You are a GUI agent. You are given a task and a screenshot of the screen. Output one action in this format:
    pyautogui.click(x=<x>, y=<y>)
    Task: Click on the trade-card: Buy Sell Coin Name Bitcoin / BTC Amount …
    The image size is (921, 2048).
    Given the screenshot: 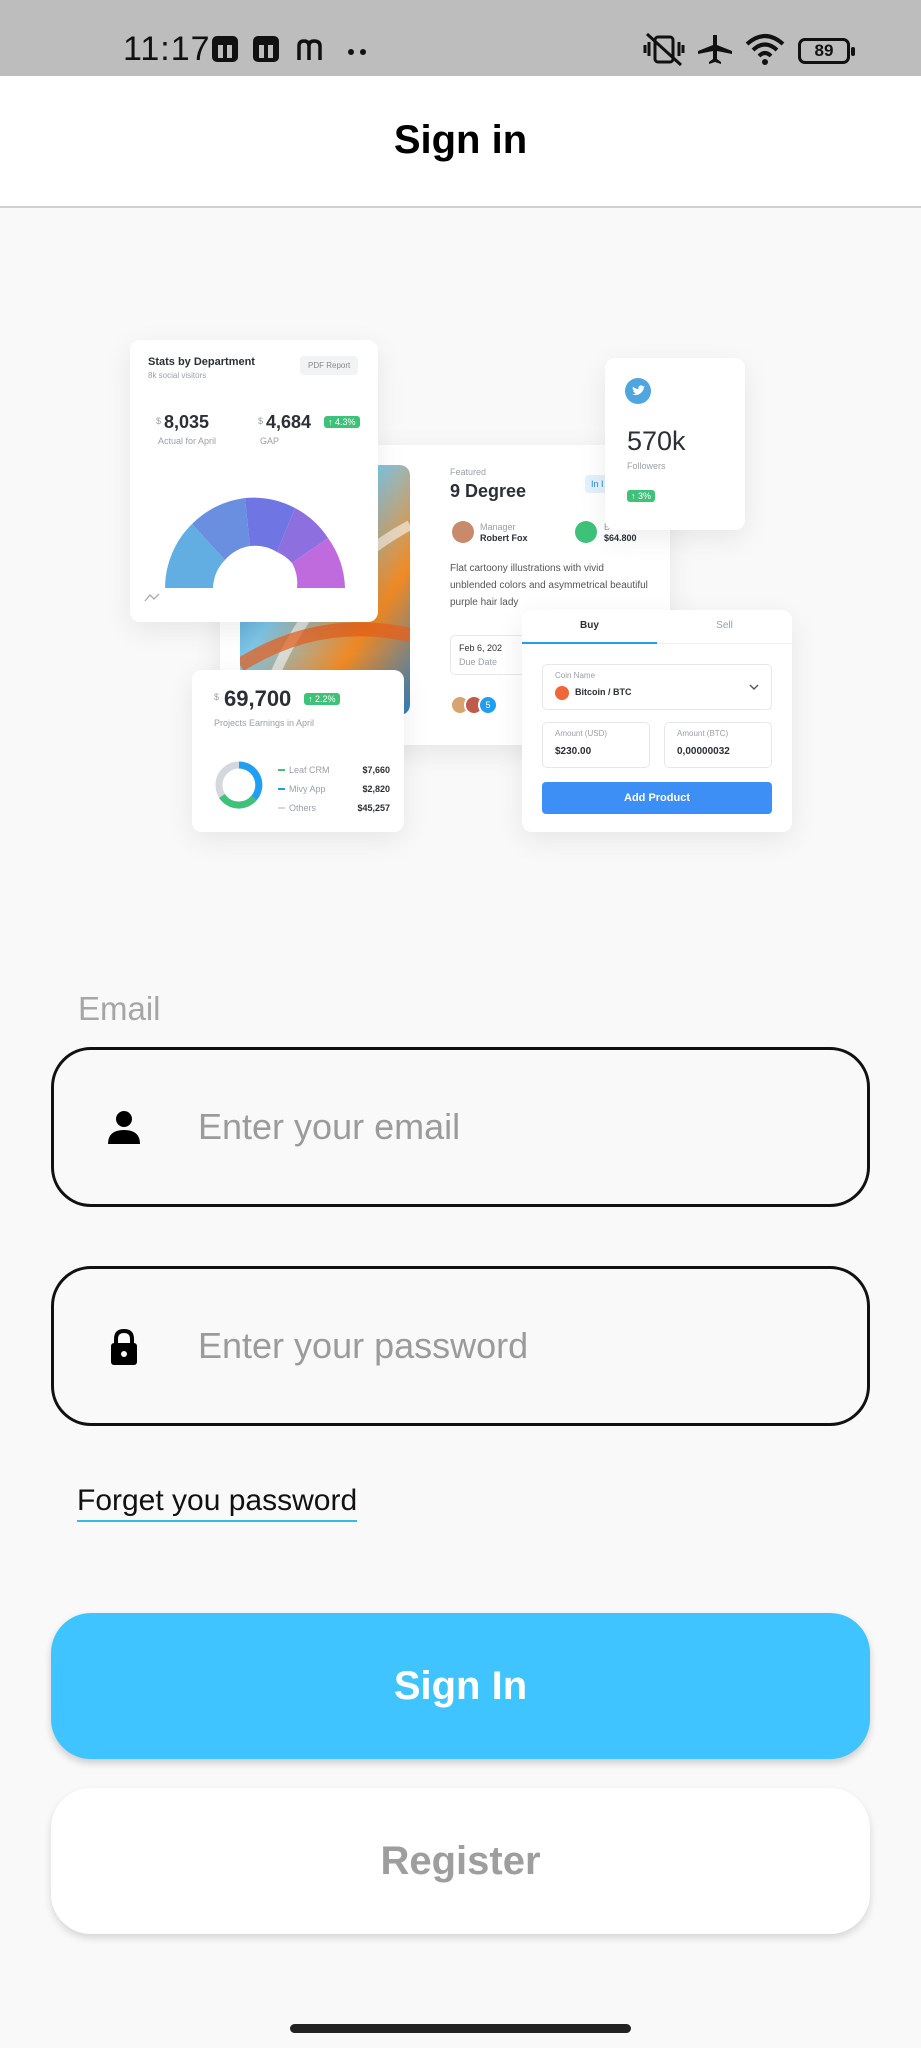 What is the action you would take?
    pyautogui.click(x=657, y=721)
    